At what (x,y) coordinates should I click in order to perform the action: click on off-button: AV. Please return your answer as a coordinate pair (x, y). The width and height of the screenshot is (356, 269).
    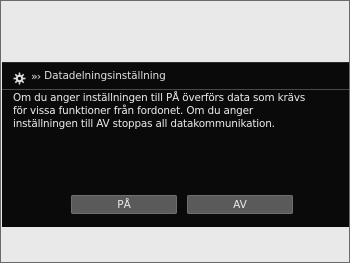
    Looking at the image, I should click on (240, 204).